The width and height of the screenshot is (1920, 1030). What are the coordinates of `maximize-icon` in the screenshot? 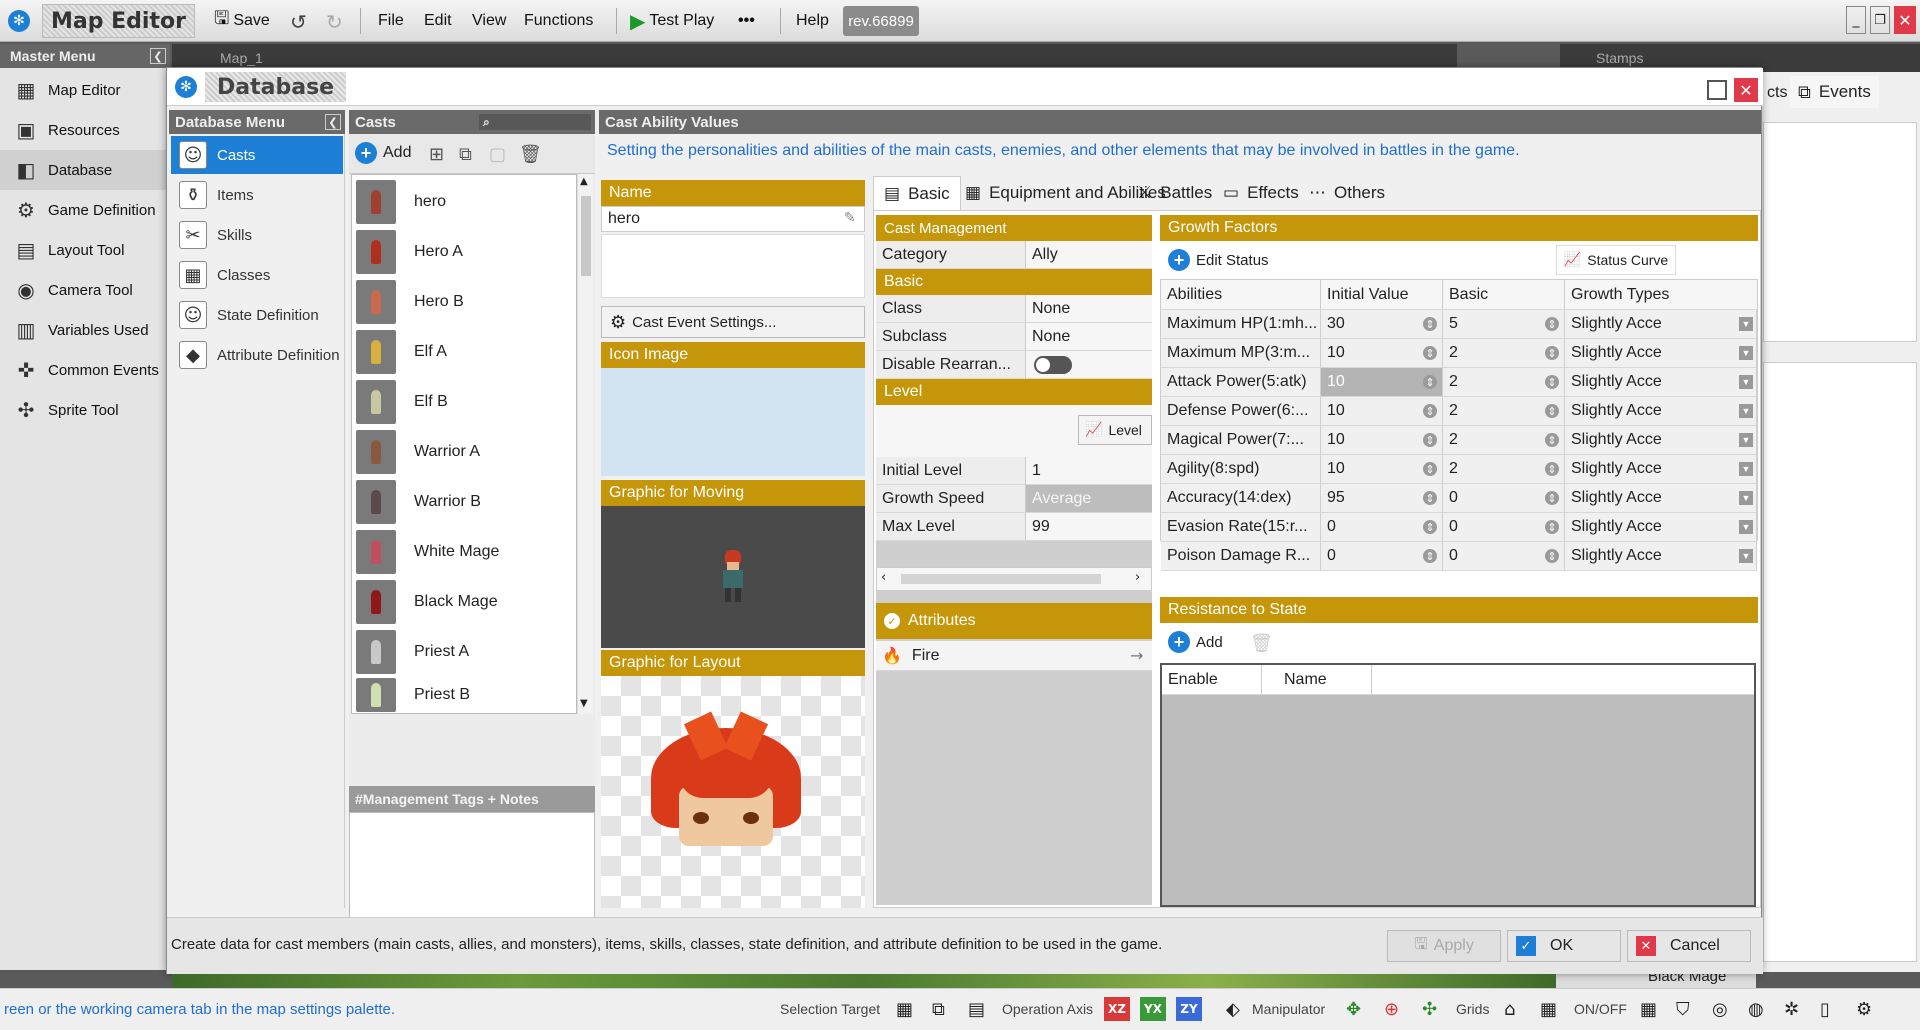 It's located at (1717, 90).